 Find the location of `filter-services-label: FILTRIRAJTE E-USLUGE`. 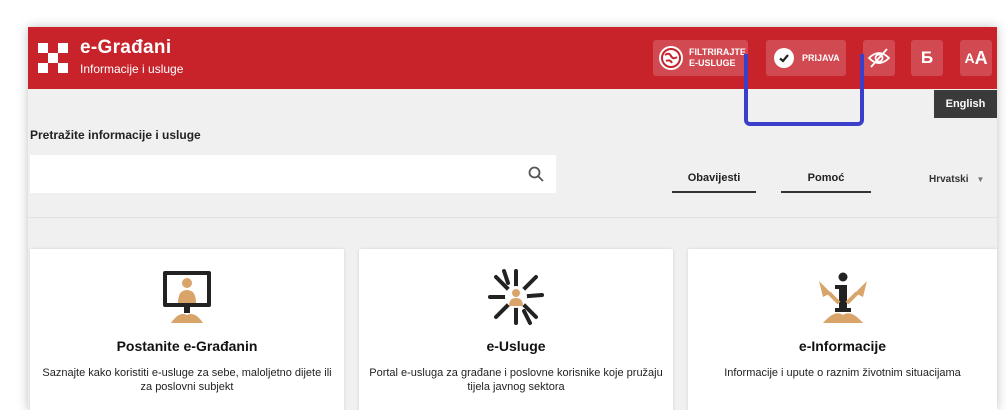

filter-services-label: FILTRIRAJTE E-USLUGE is located at coordinates (717, 58).